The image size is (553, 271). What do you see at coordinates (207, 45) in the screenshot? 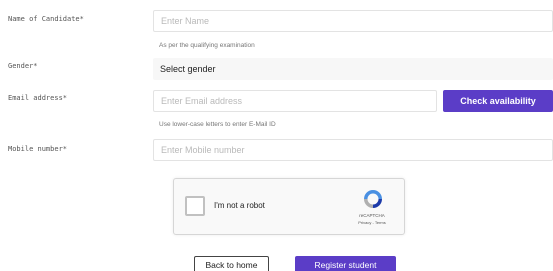
I see `name-hint: As per the qualifying examination` at bounding box center [207, 45].